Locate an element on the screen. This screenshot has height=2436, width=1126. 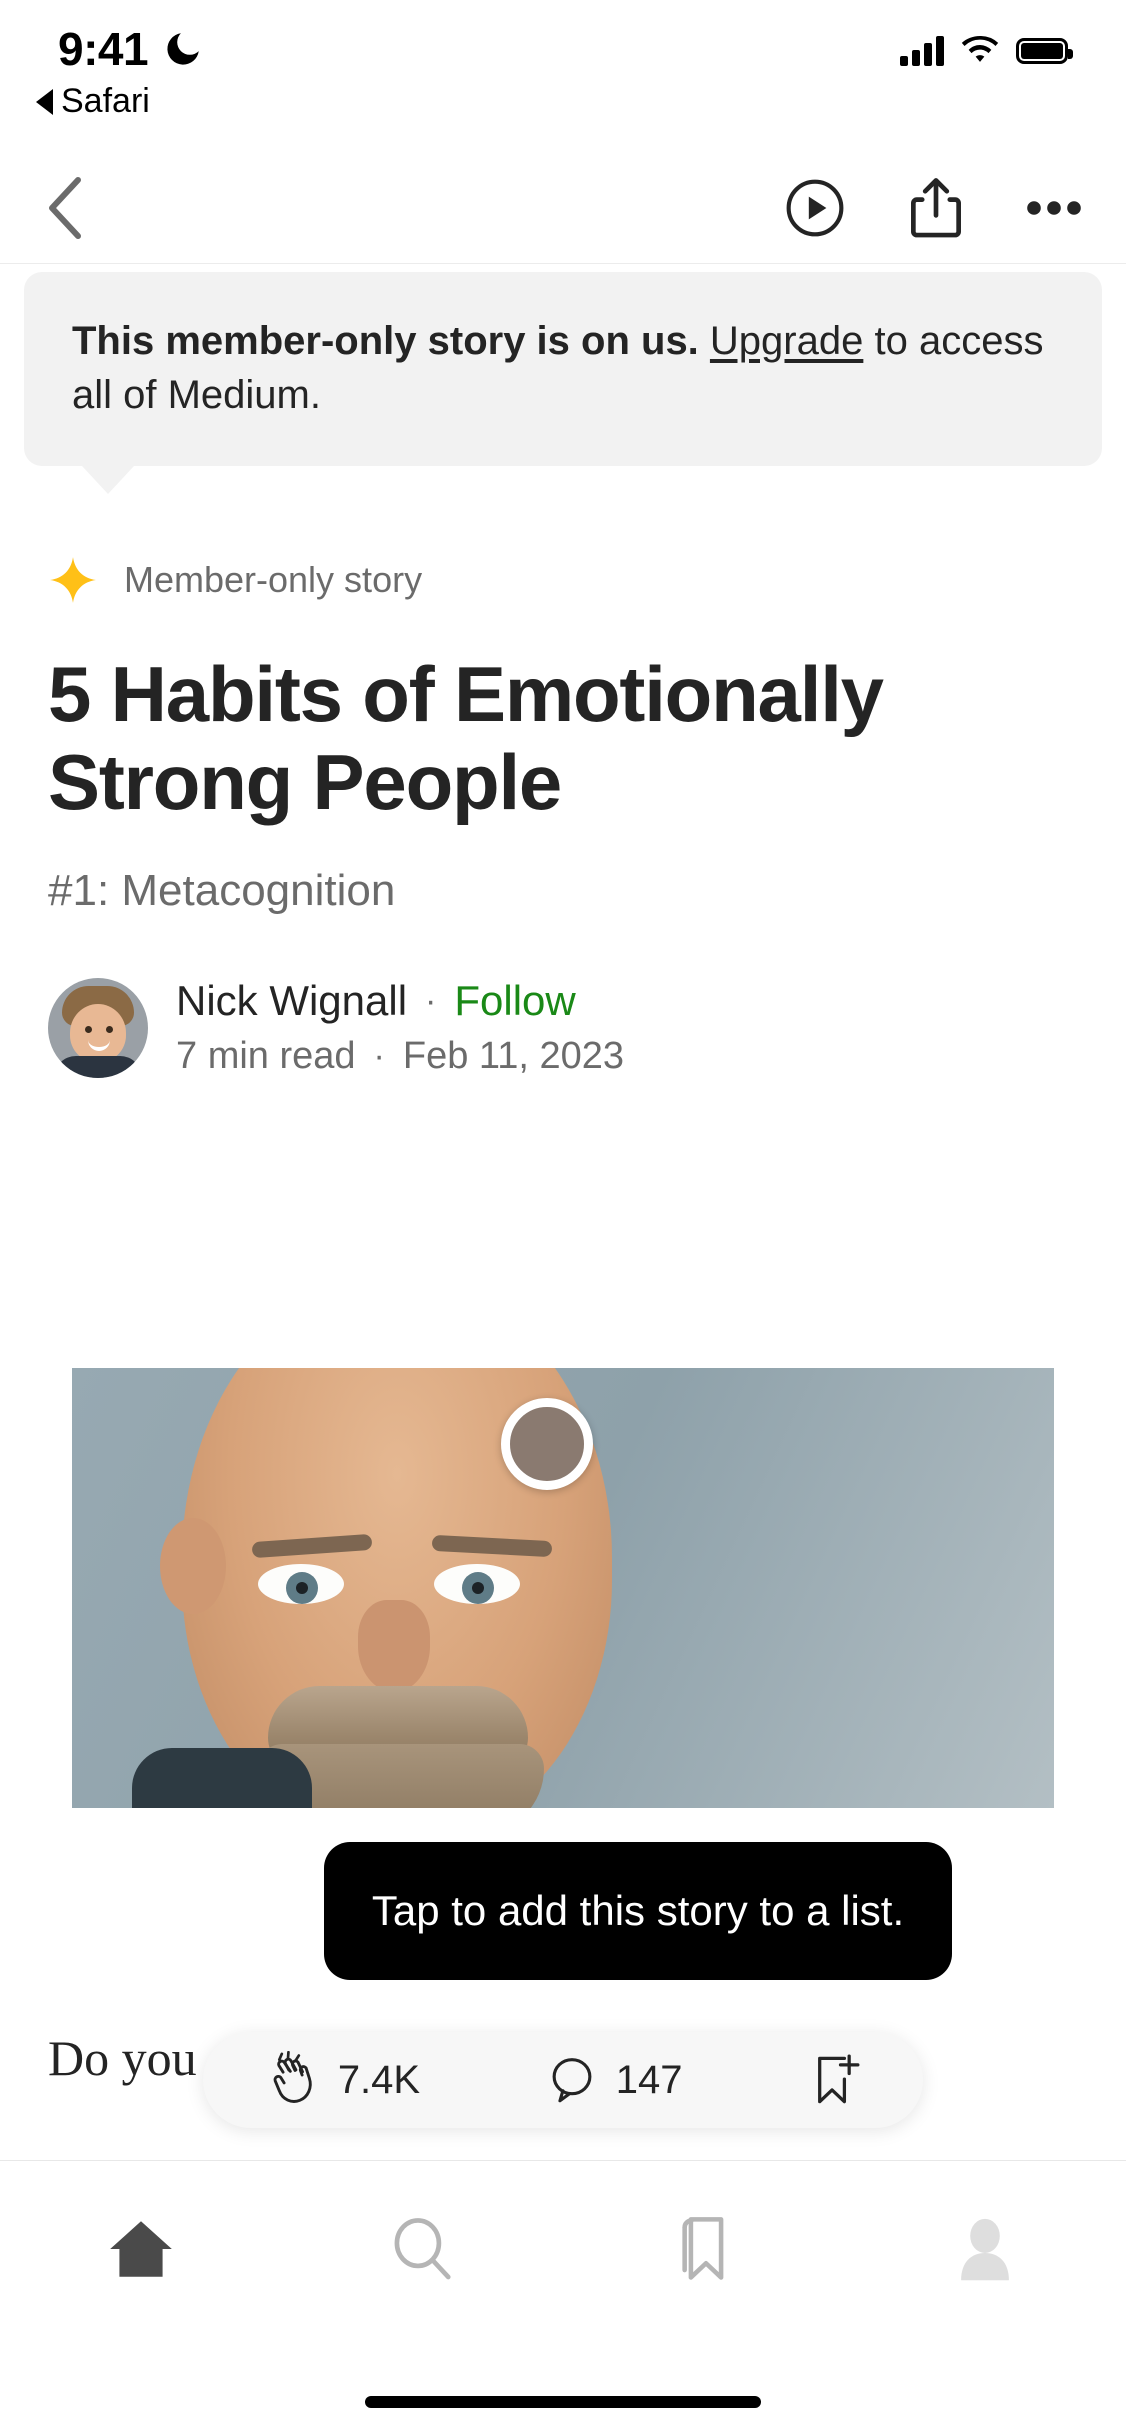
listen-button is located at coordinates (815, 208).